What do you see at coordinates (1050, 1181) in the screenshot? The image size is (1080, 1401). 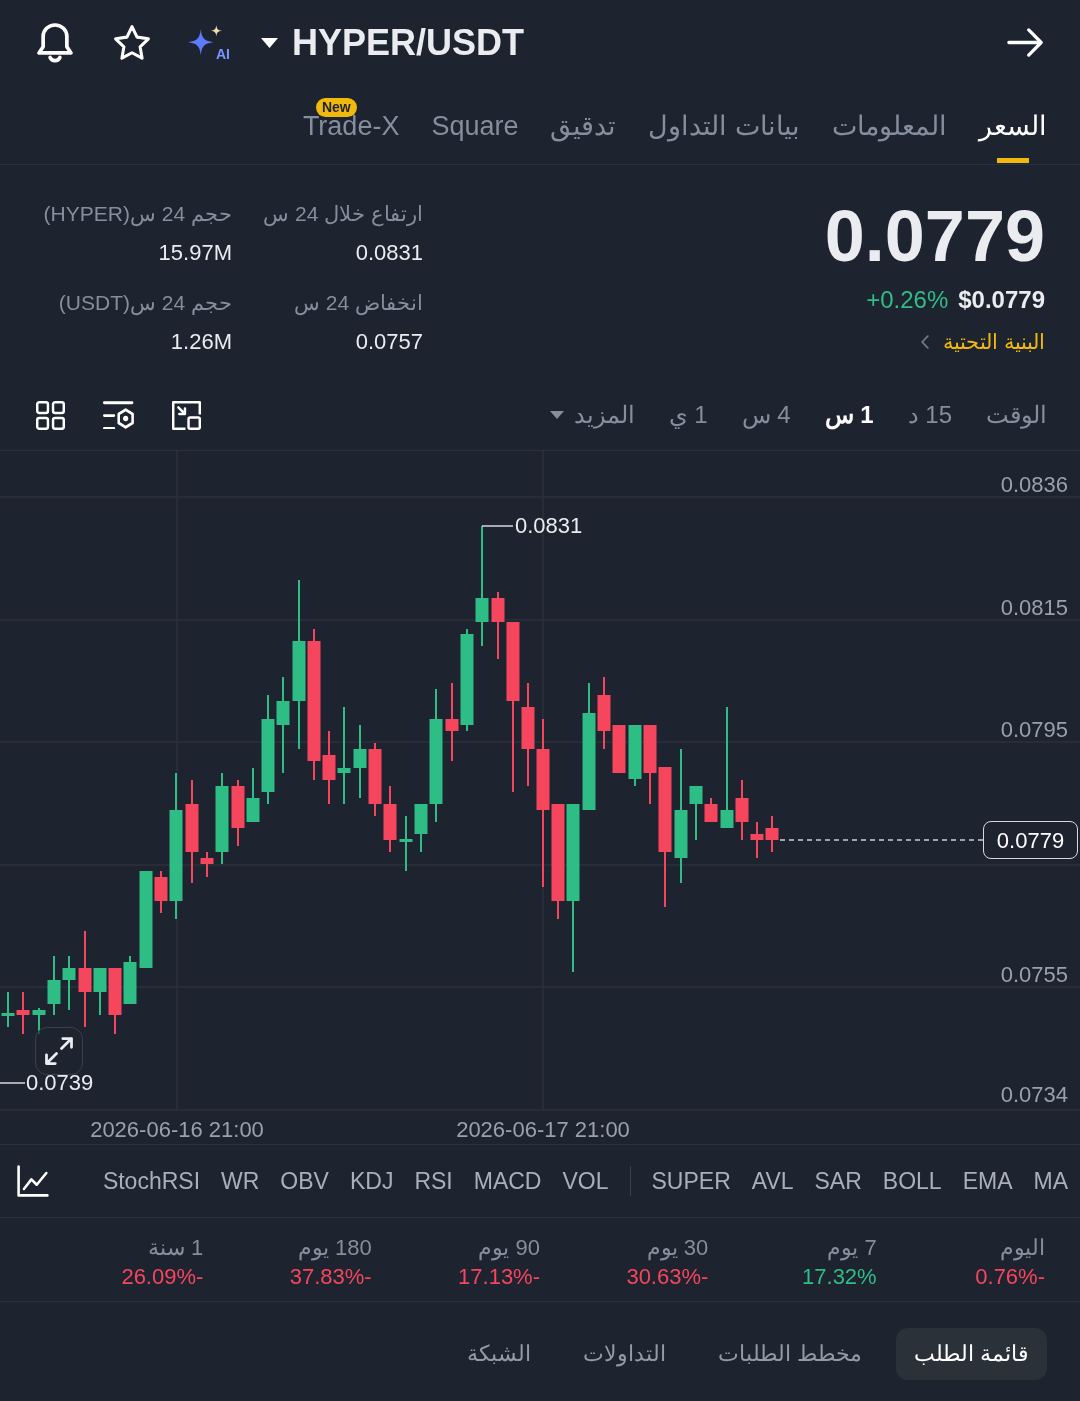 I see `indicator-option: MA` at bounding box center [1050, 1181].